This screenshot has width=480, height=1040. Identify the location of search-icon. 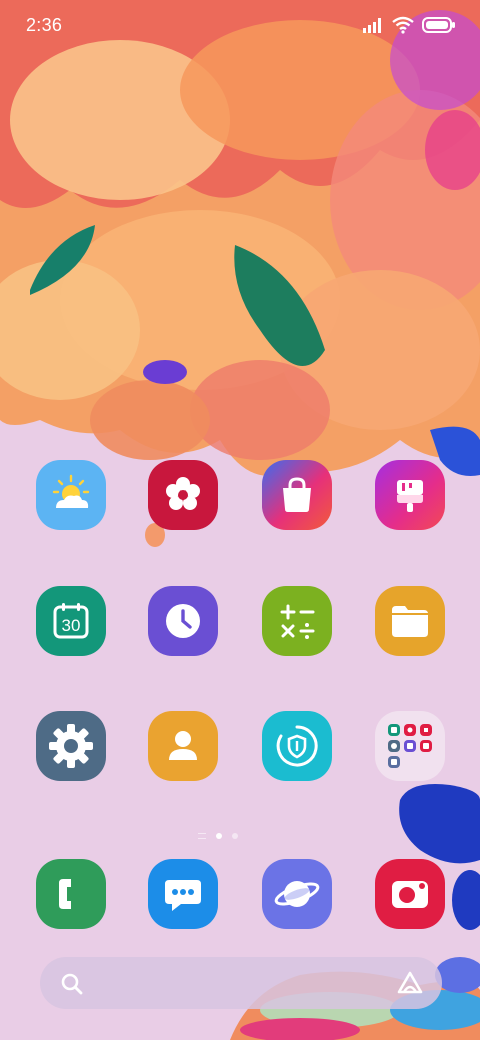
(72, 984).